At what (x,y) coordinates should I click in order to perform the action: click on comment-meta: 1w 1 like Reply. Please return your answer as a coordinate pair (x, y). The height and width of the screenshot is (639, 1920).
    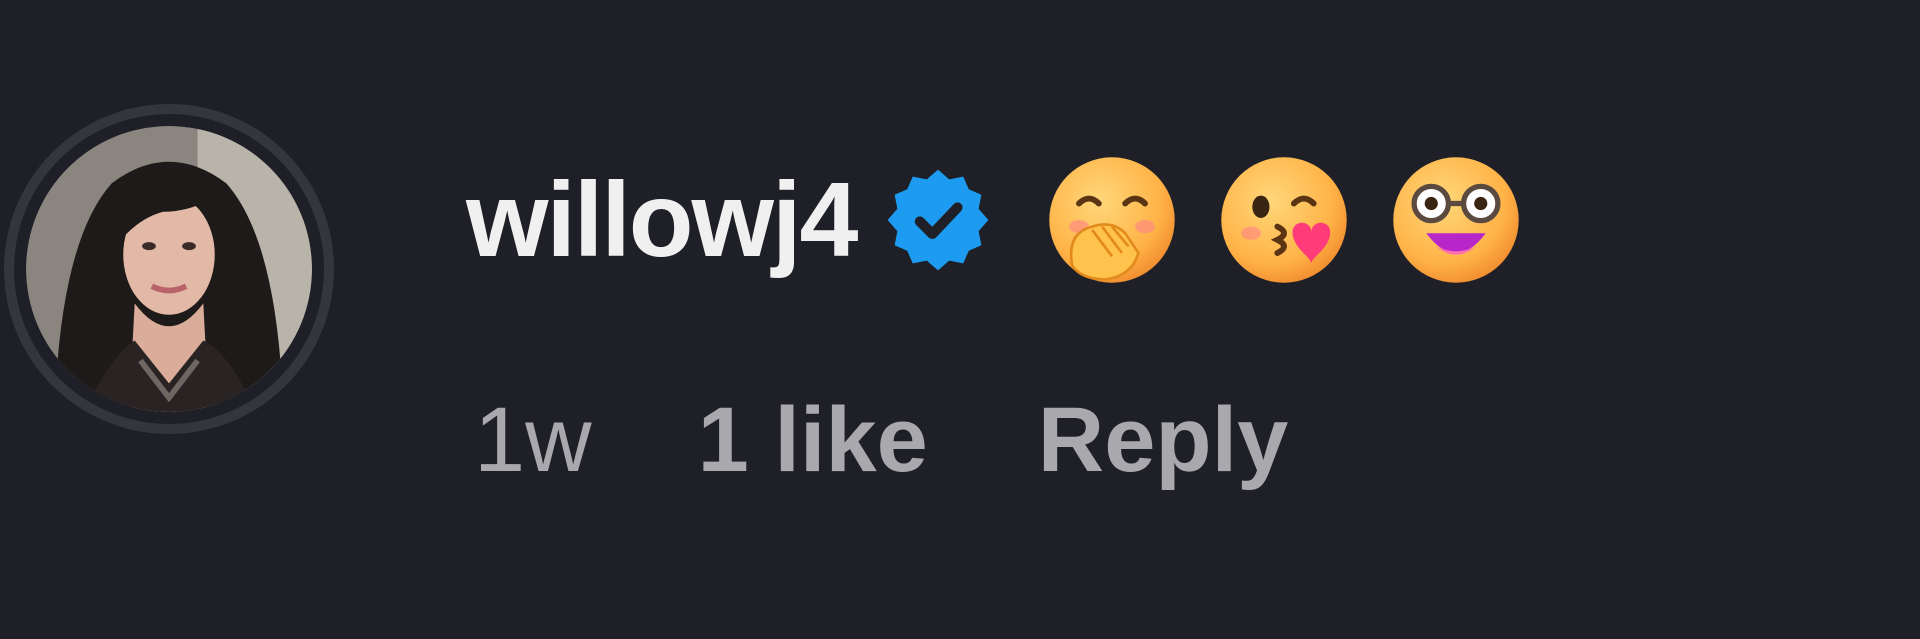
    Looking at the image, I should click on (881, 440).